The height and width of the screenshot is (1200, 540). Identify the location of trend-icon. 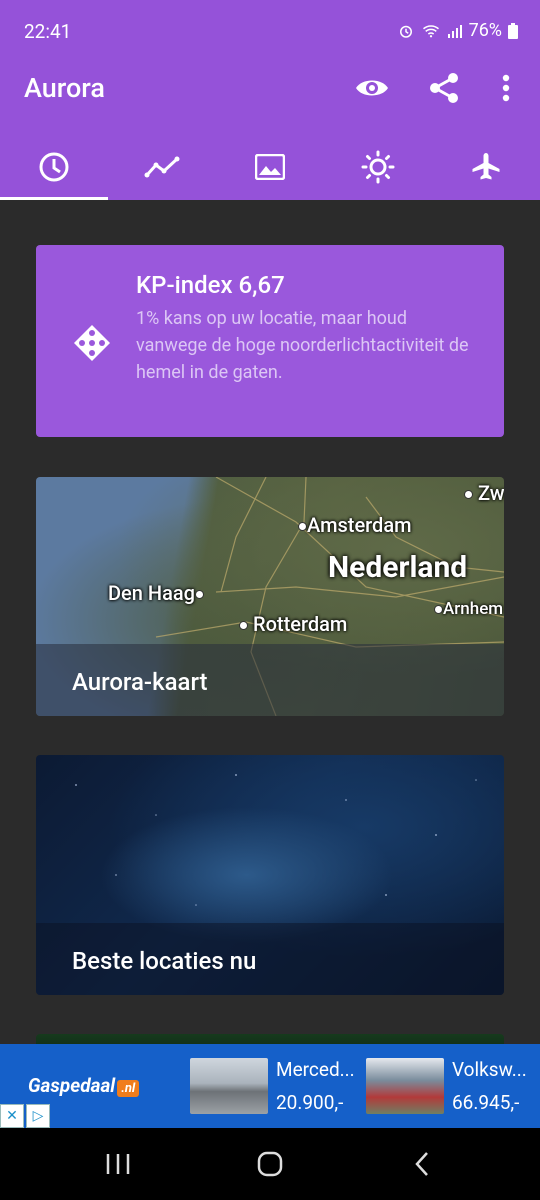
(162, 167).